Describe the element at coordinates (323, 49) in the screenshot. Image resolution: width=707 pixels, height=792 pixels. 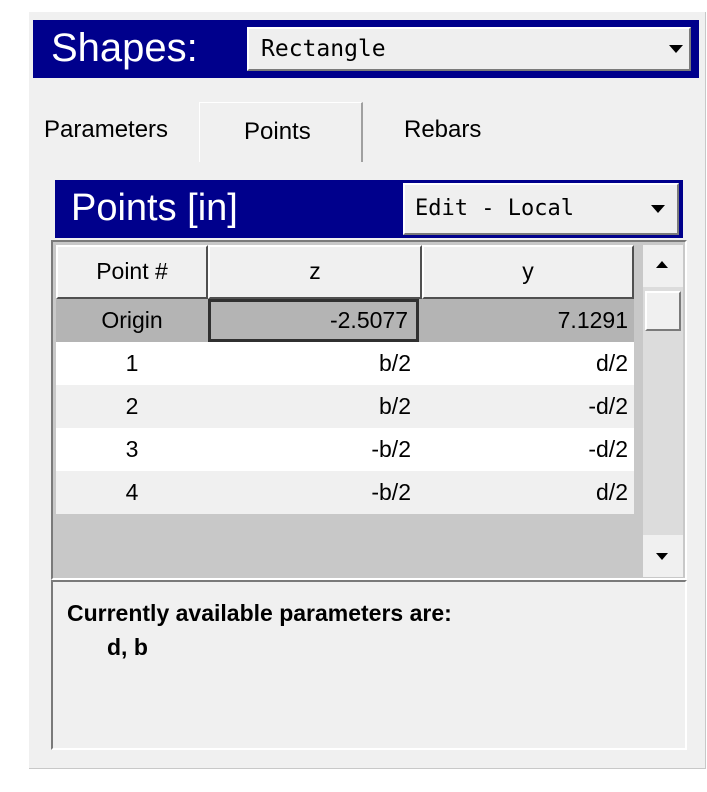
I see `shapes-dropdown-value: Rectangle` at that location.